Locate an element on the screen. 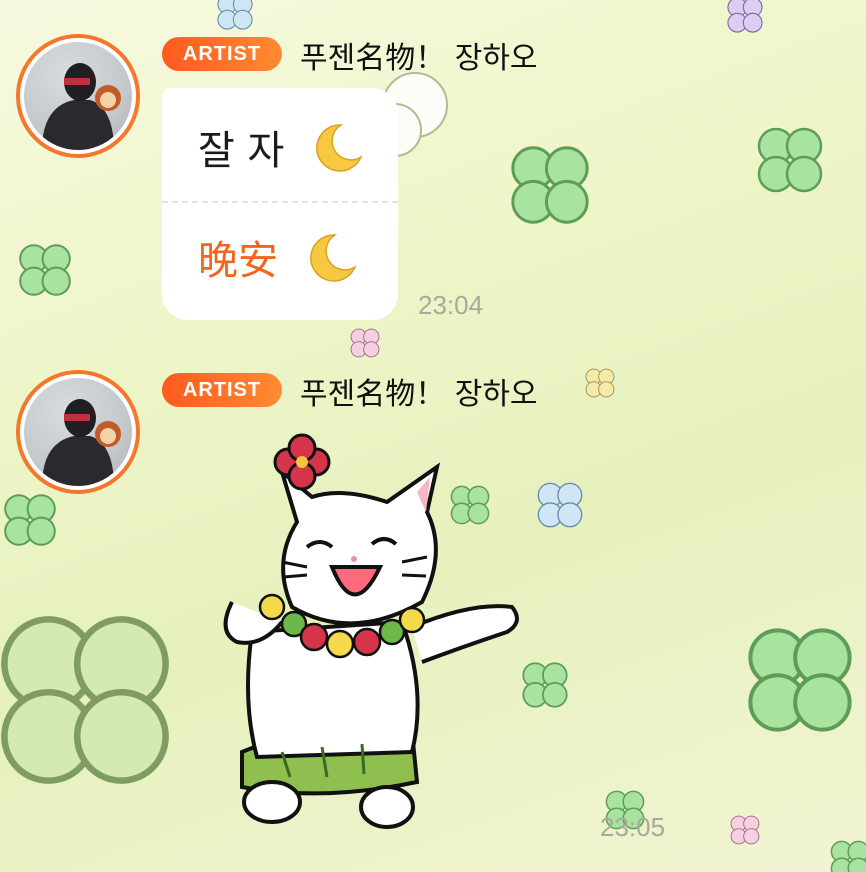 The width and height of the screenshot is (866, 872). bubble-divider is located at coordinates (280, 202).